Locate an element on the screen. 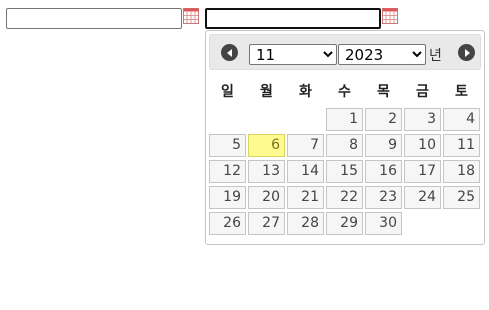 The image size is (489, 310). day-cell: 13 is located at coordinates (266, 171).